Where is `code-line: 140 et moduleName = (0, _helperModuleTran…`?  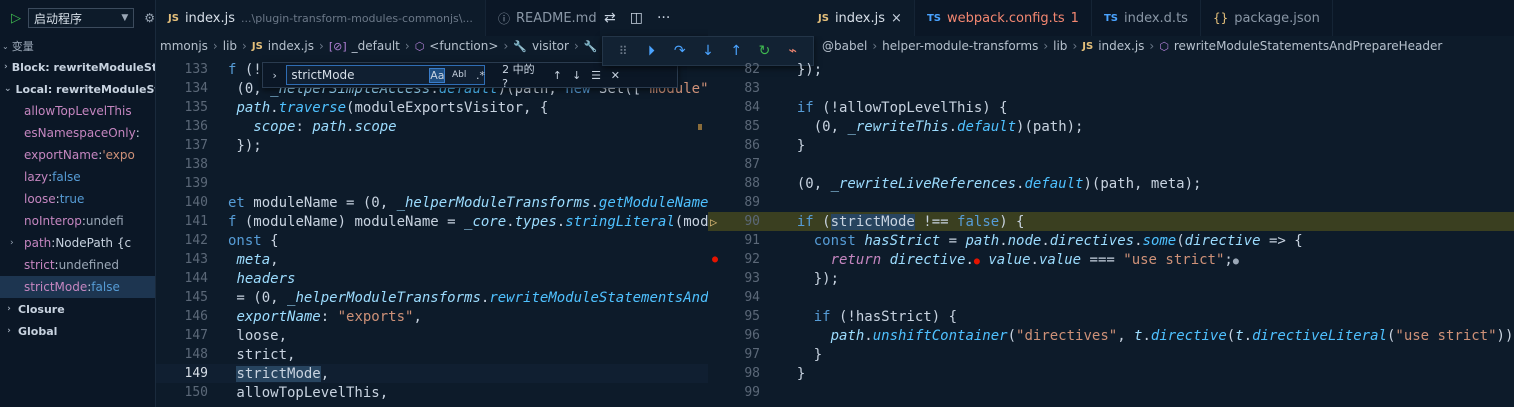 code-line: 140 et moduleName = (0, _helperModuleTran… is located at coordinates (446, 202).